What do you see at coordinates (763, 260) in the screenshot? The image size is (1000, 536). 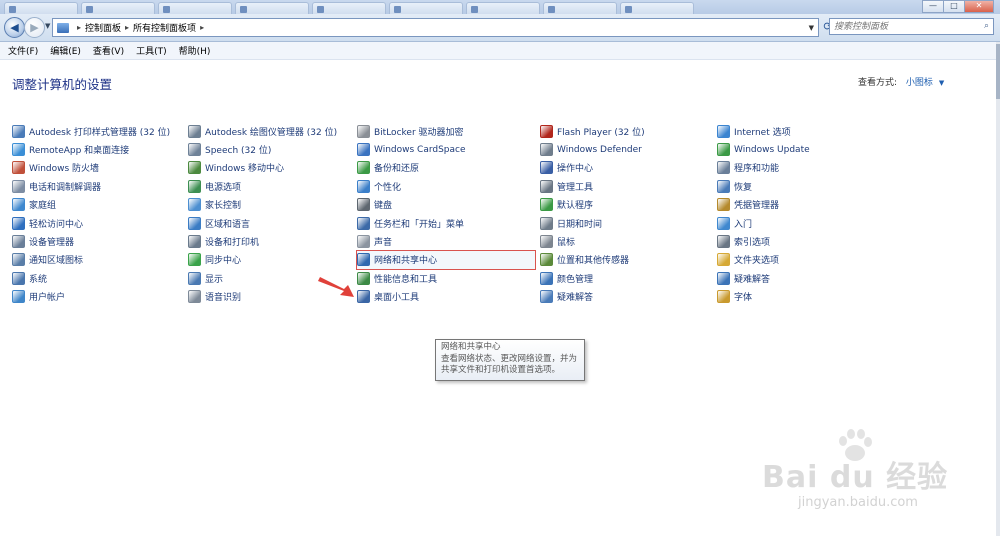 I see `control-panel-item: 文件夹选项` at bounding box center [763, 260].